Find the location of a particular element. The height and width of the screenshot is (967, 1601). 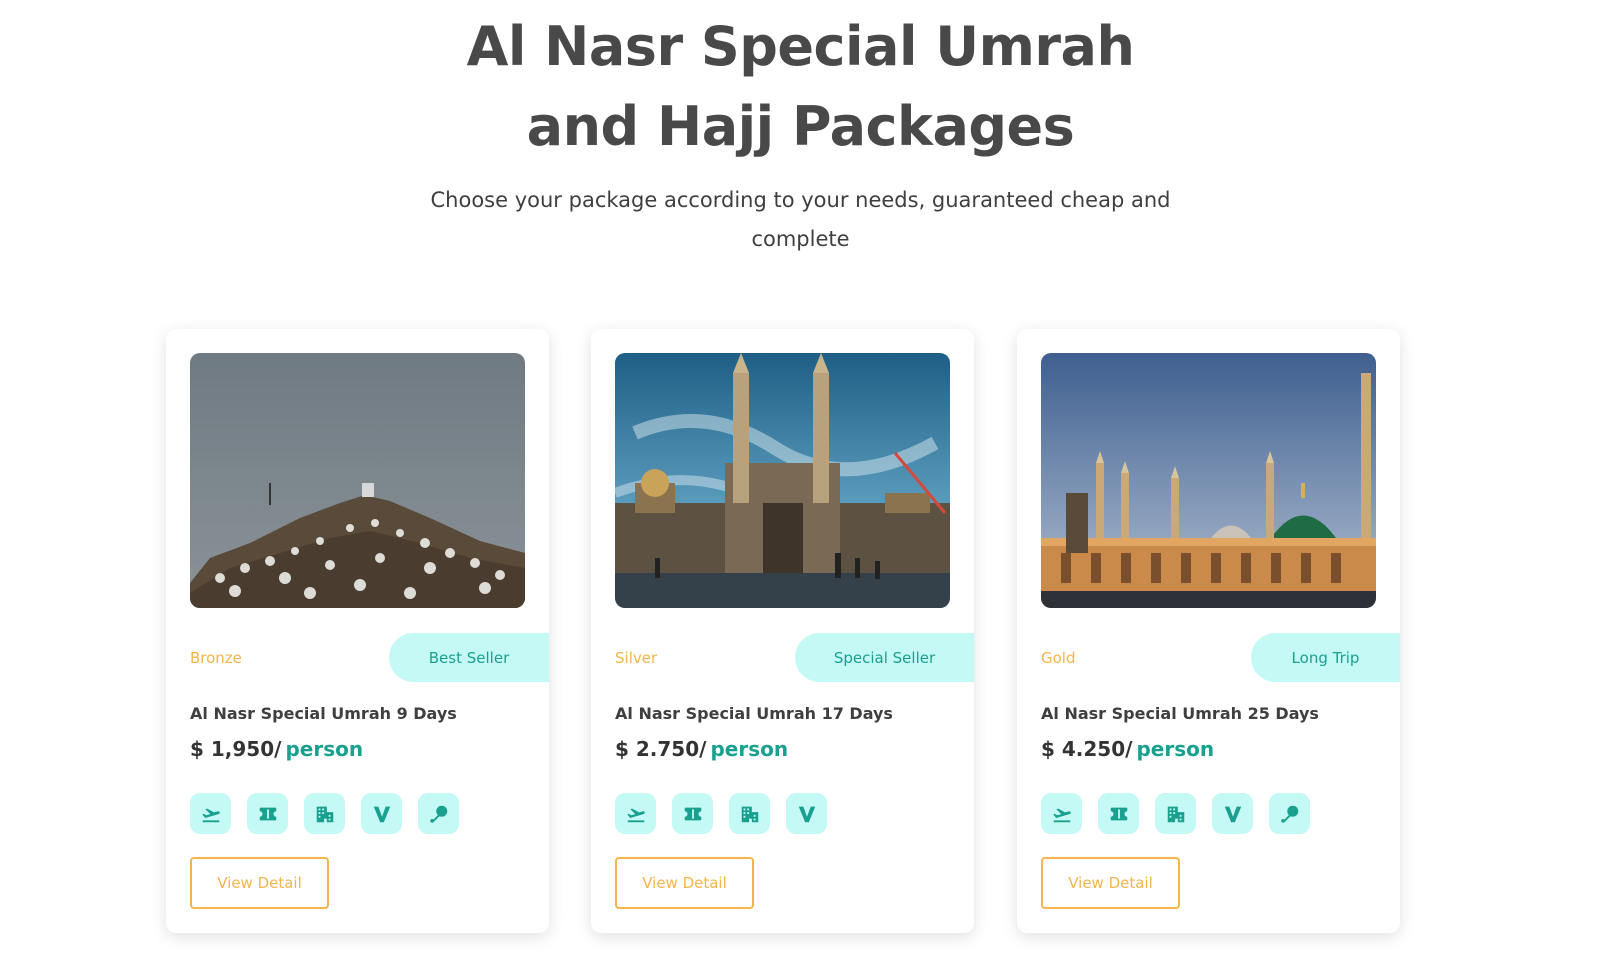

long-trip-badge: Long Trip is located at coordinates (1325, 657).